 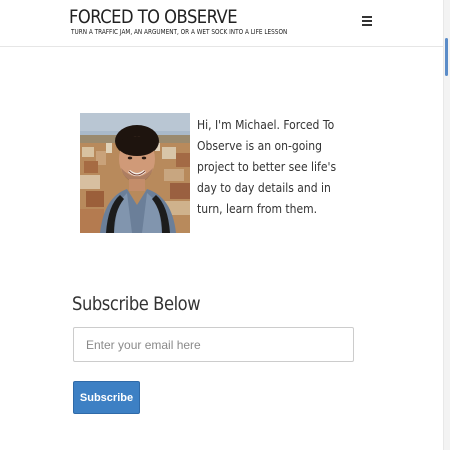 What do you see at coordinates (153, 17) in the screenshot?
I see `site-title: FORCED TO OBSERVE` at bounding box center [153, 17].